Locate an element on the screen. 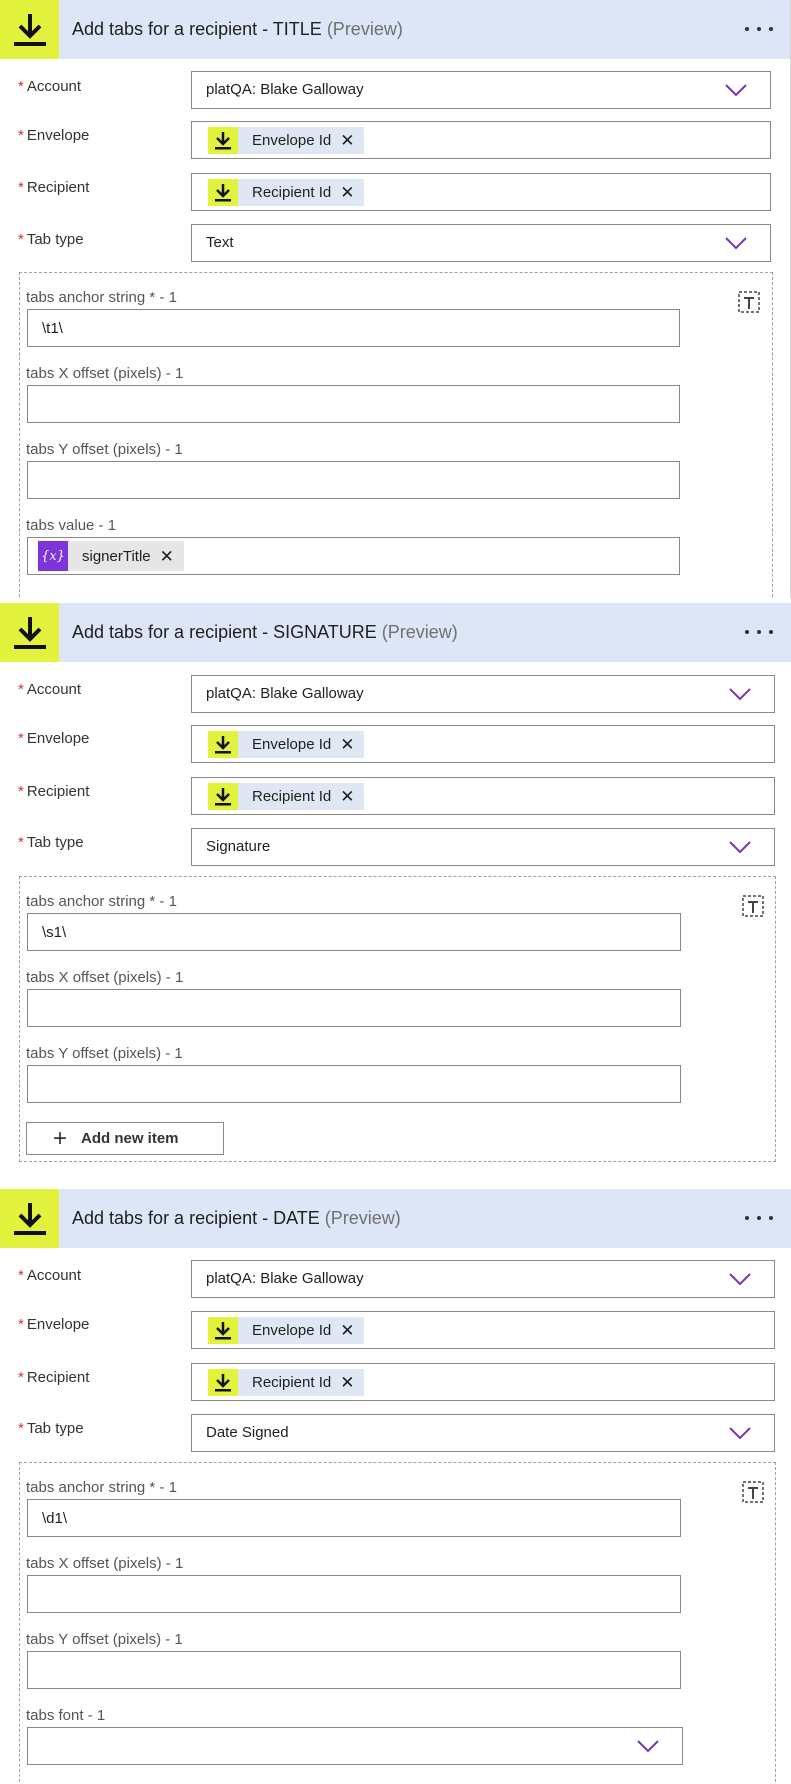  card-title-text: Add tabs for a recipient - SIGNATURE is located at coordinates (224, 632).